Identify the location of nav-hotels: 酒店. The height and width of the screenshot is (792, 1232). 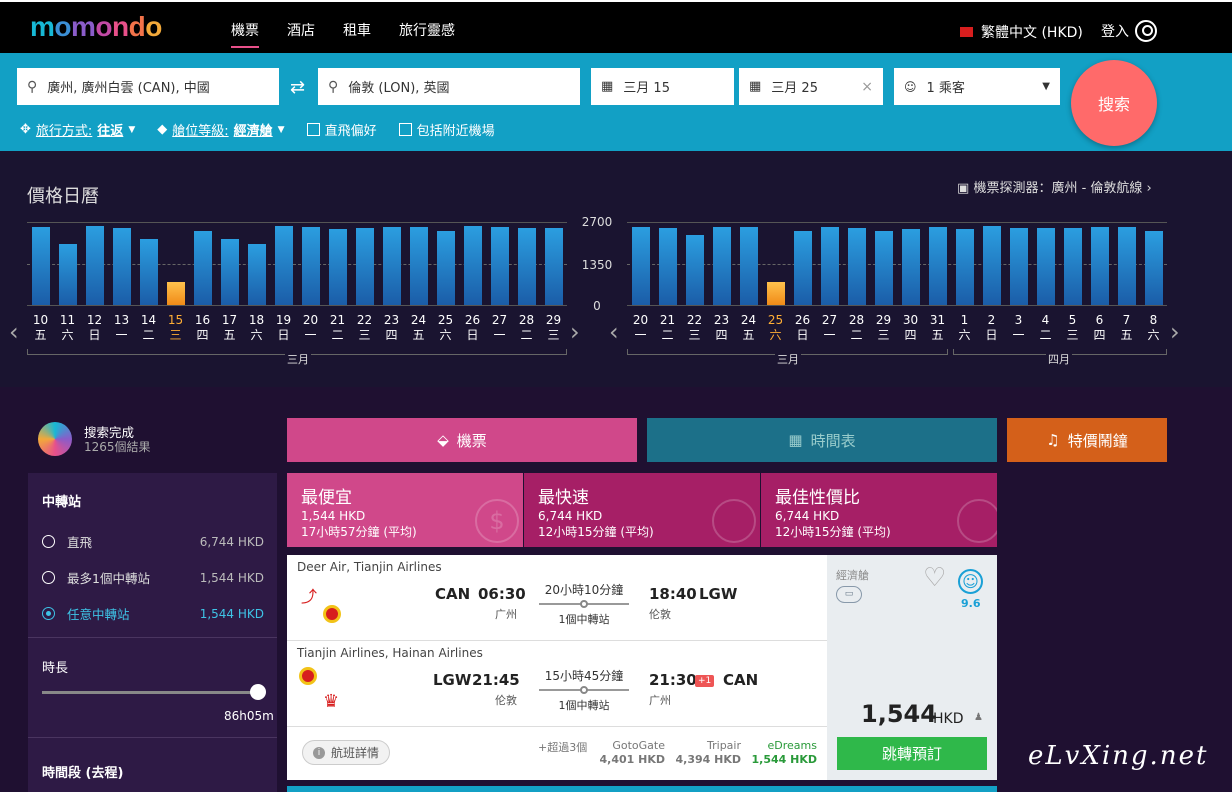
(301, 34).